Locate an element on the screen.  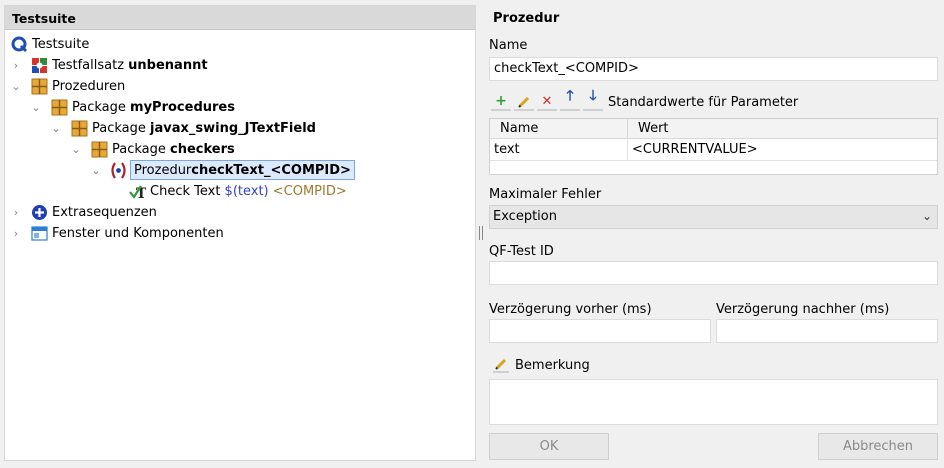
delay-after-label: Verzögerung nachher (ms) is located at coordinates (803, 309).